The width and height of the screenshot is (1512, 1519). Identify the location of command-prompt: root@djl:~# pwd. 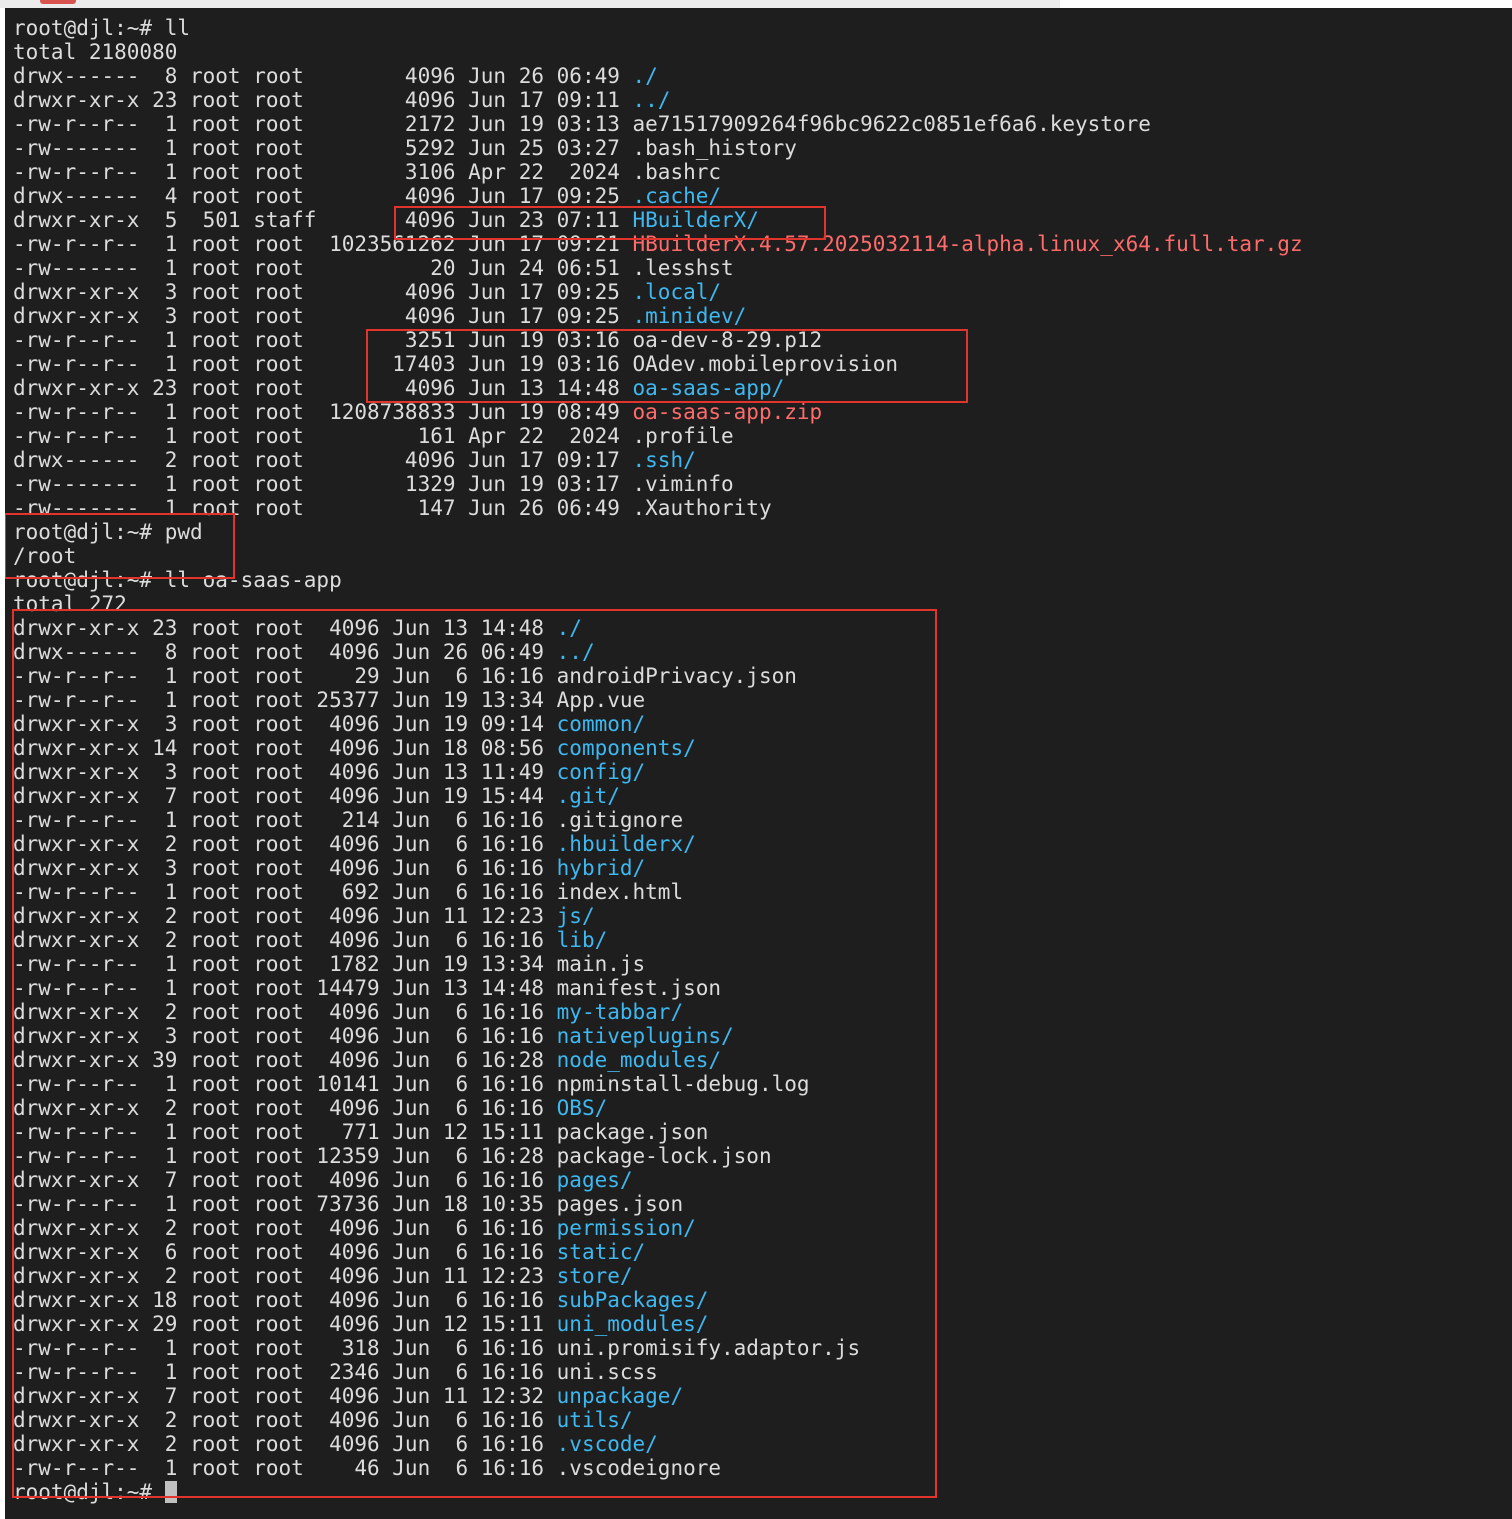
(658, 532).